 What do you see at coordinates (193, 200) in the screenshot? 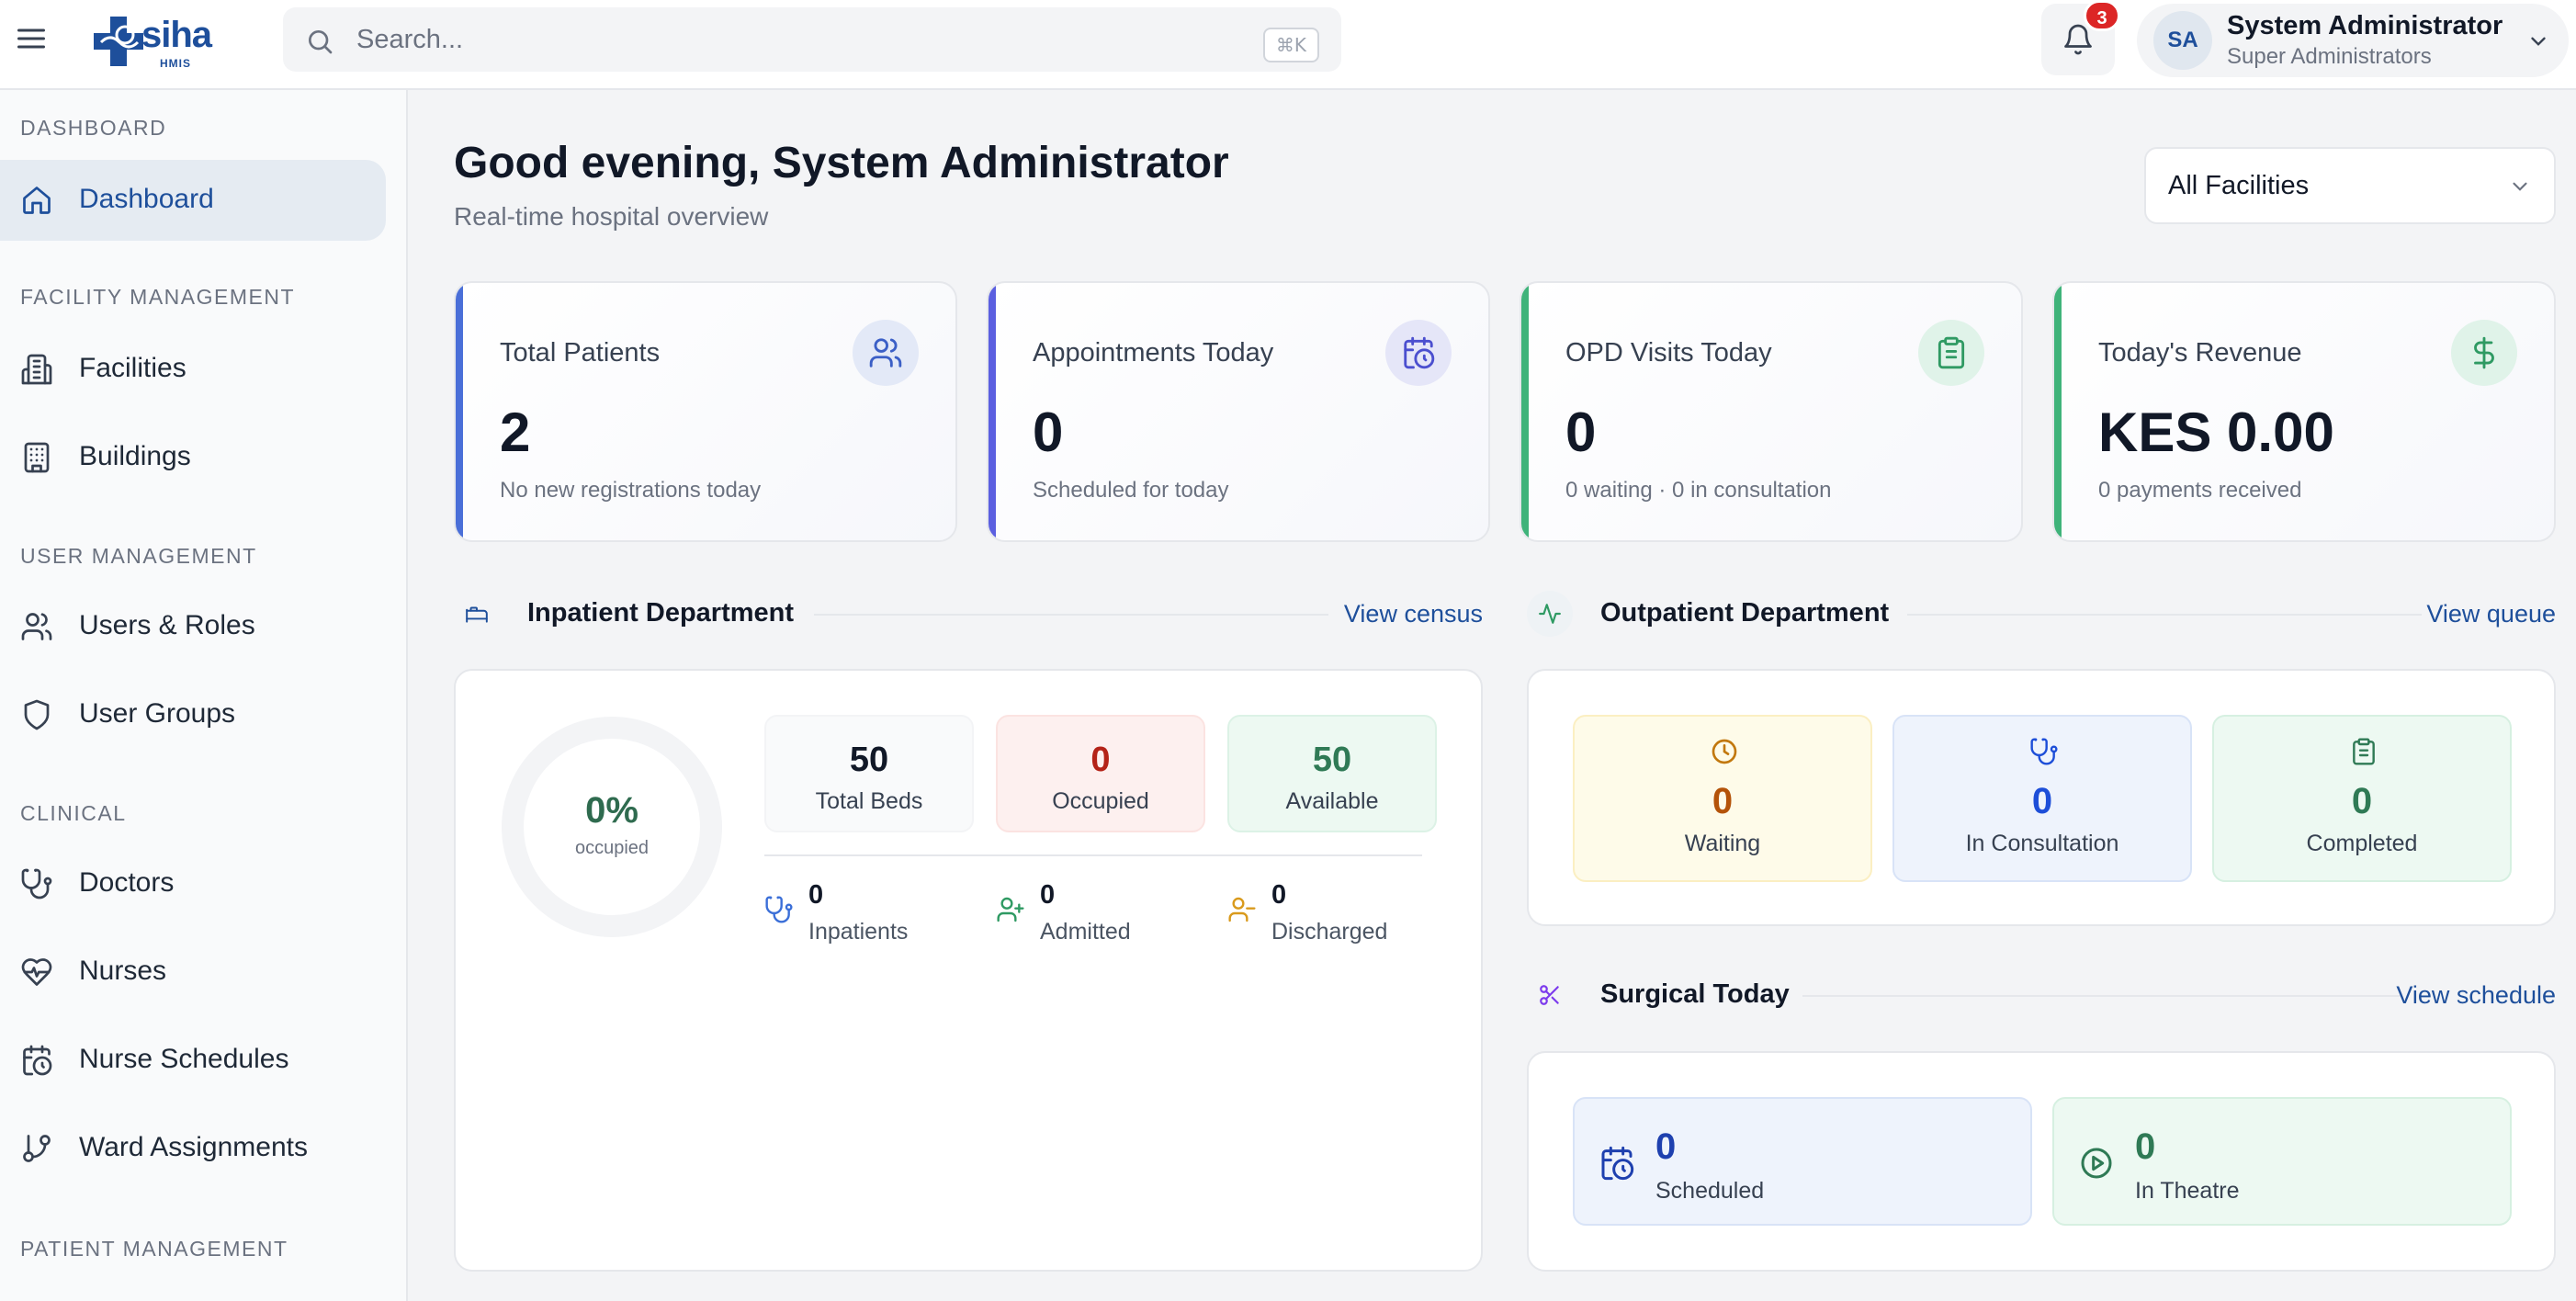
I see `sidebar-item-dashboard: Dashboard` at bounding box center [193, 200].